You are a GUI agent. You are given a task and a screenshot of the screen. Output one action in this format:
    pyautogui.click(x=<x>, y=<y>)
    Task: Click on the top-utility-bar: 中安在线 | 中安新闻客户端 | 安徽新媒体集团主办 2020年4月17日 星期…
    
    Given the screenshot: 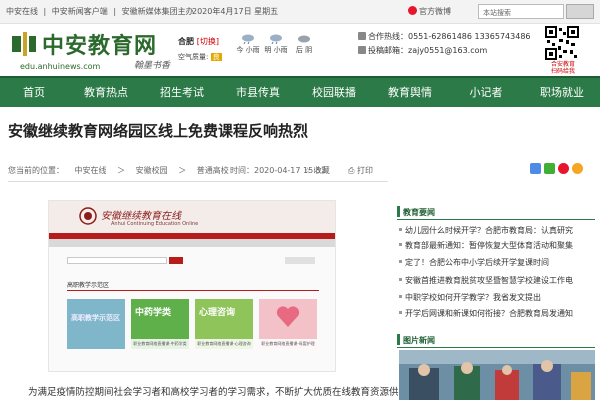 What is the action you would take?
    pyautogui.click(x=300, y=12)
    